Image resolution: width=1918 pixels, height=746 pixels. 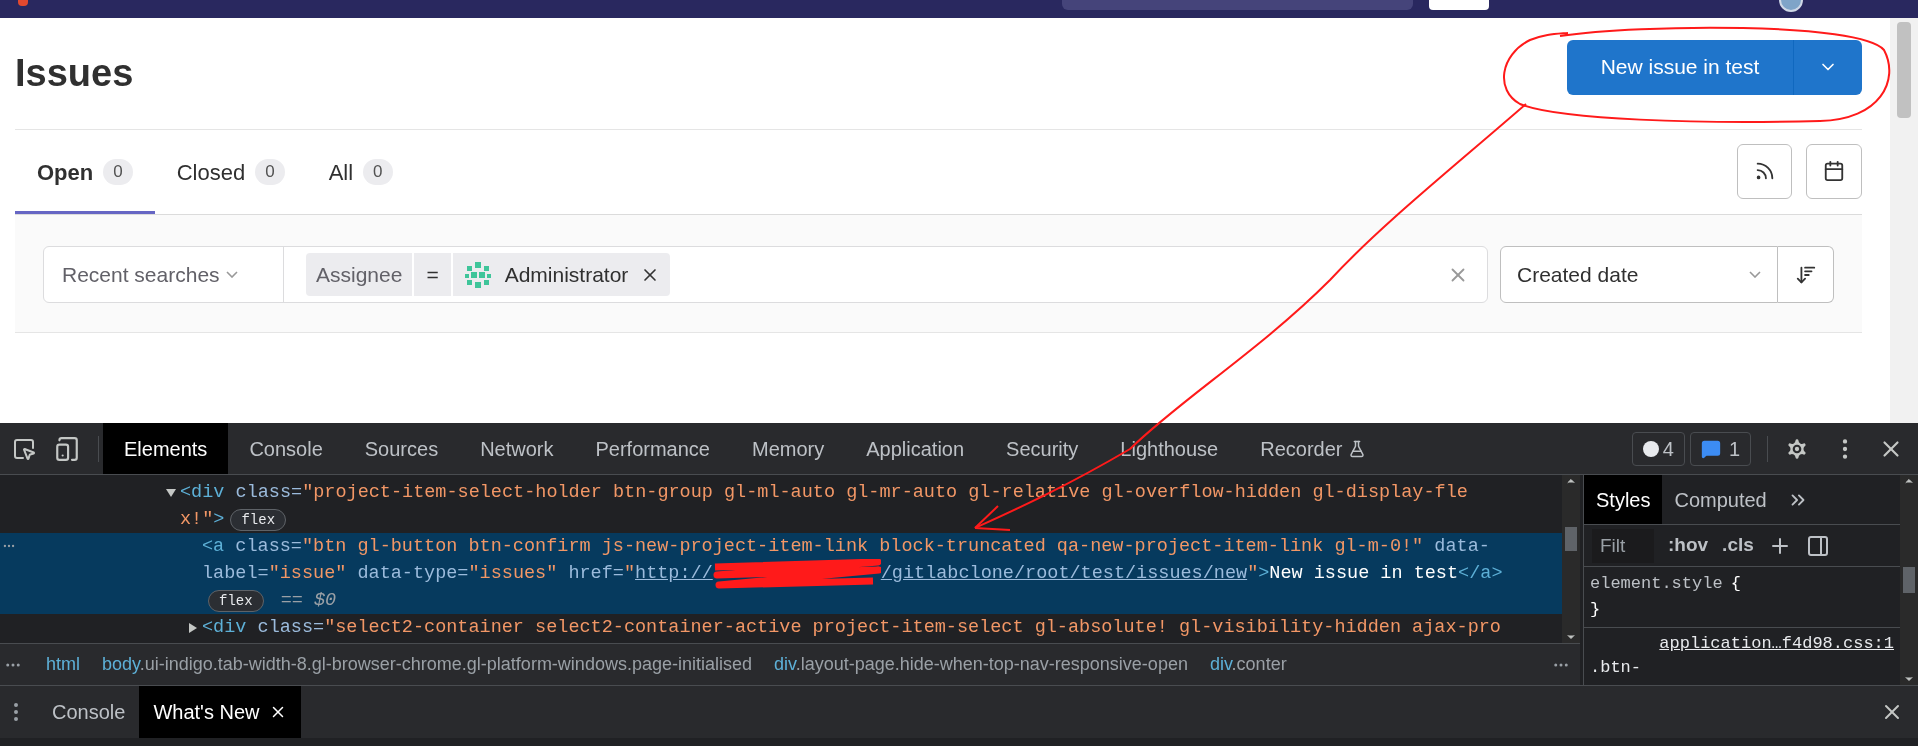 What do you see at coordinates (1680, 67) in the screenshot?
I see `new-issue-button: New issue in test` at bounding box center [1680, 67].